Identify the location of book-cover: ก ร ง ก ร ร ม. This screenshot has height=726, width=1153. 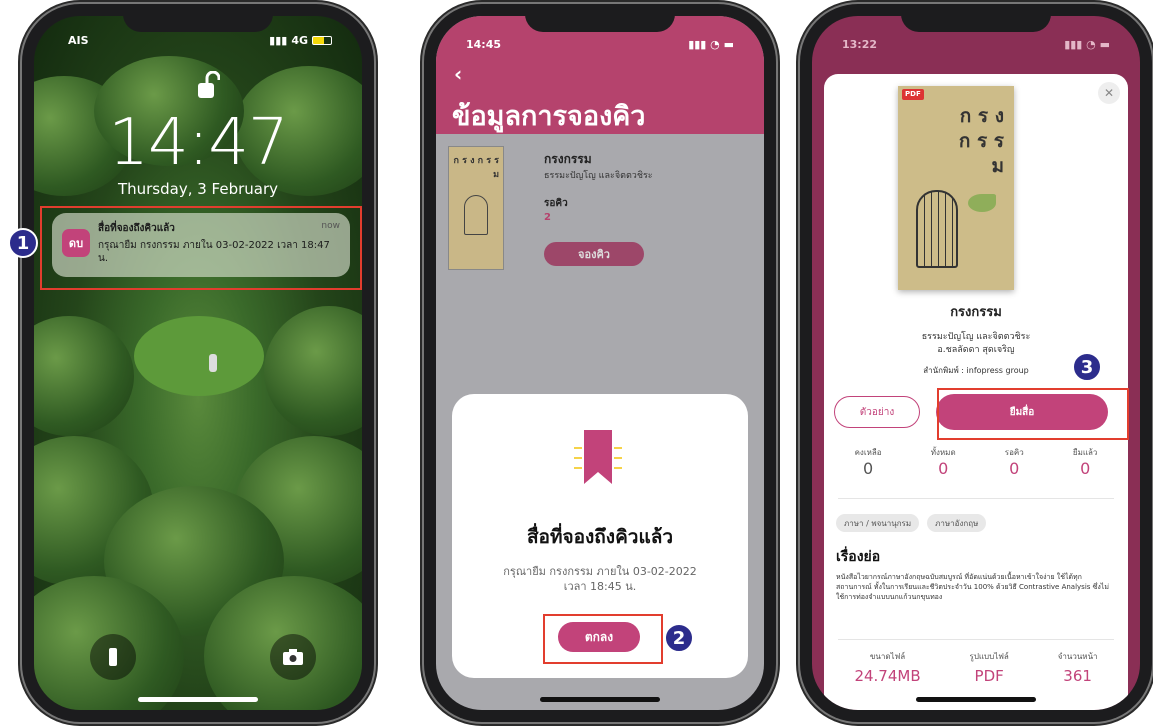
(476, 208).